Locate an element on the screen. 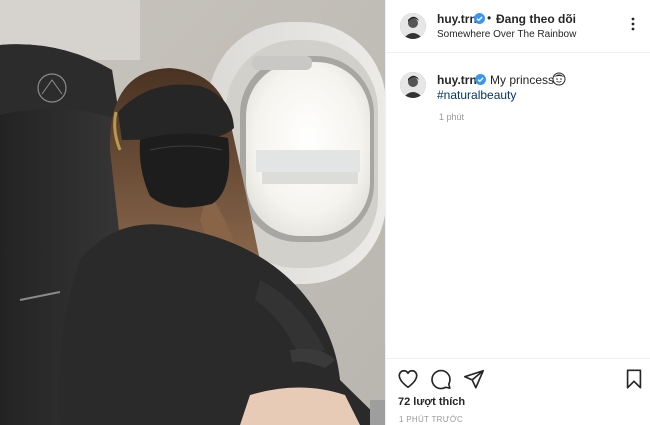 The width and height of the screenshot is (650, 425). post-actions: 72 lượt thích 1 PHÚT TRƯỚC is located at coordinates (518, 391).